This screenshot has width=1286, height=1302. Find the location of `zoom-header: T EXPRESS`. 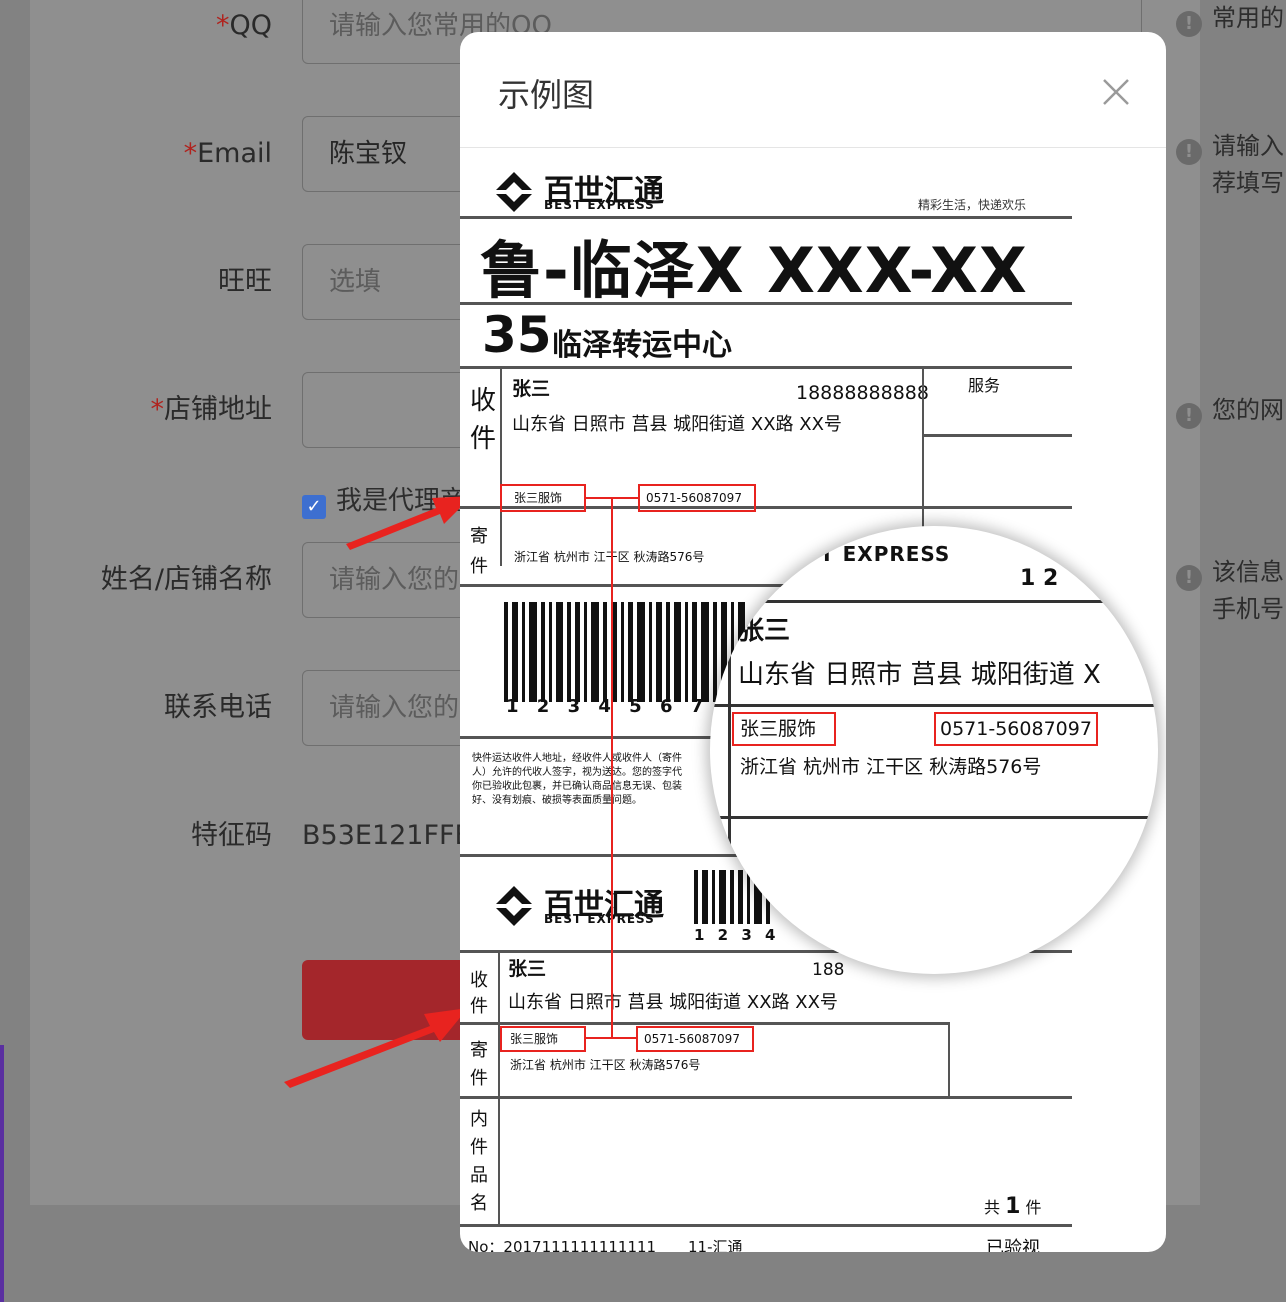

zoom-header: T EXPRESS is located at coordinates (885, 554).